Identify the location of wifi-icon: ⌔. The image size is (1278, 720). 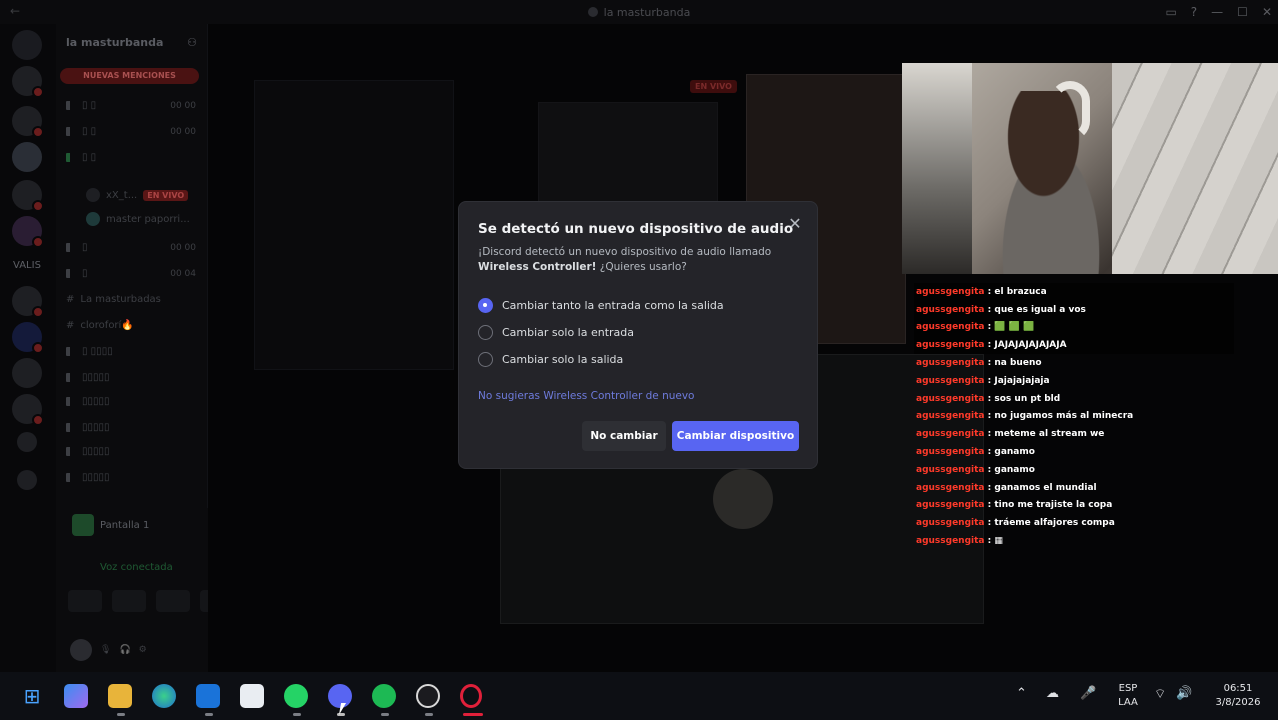
(1160, 694).